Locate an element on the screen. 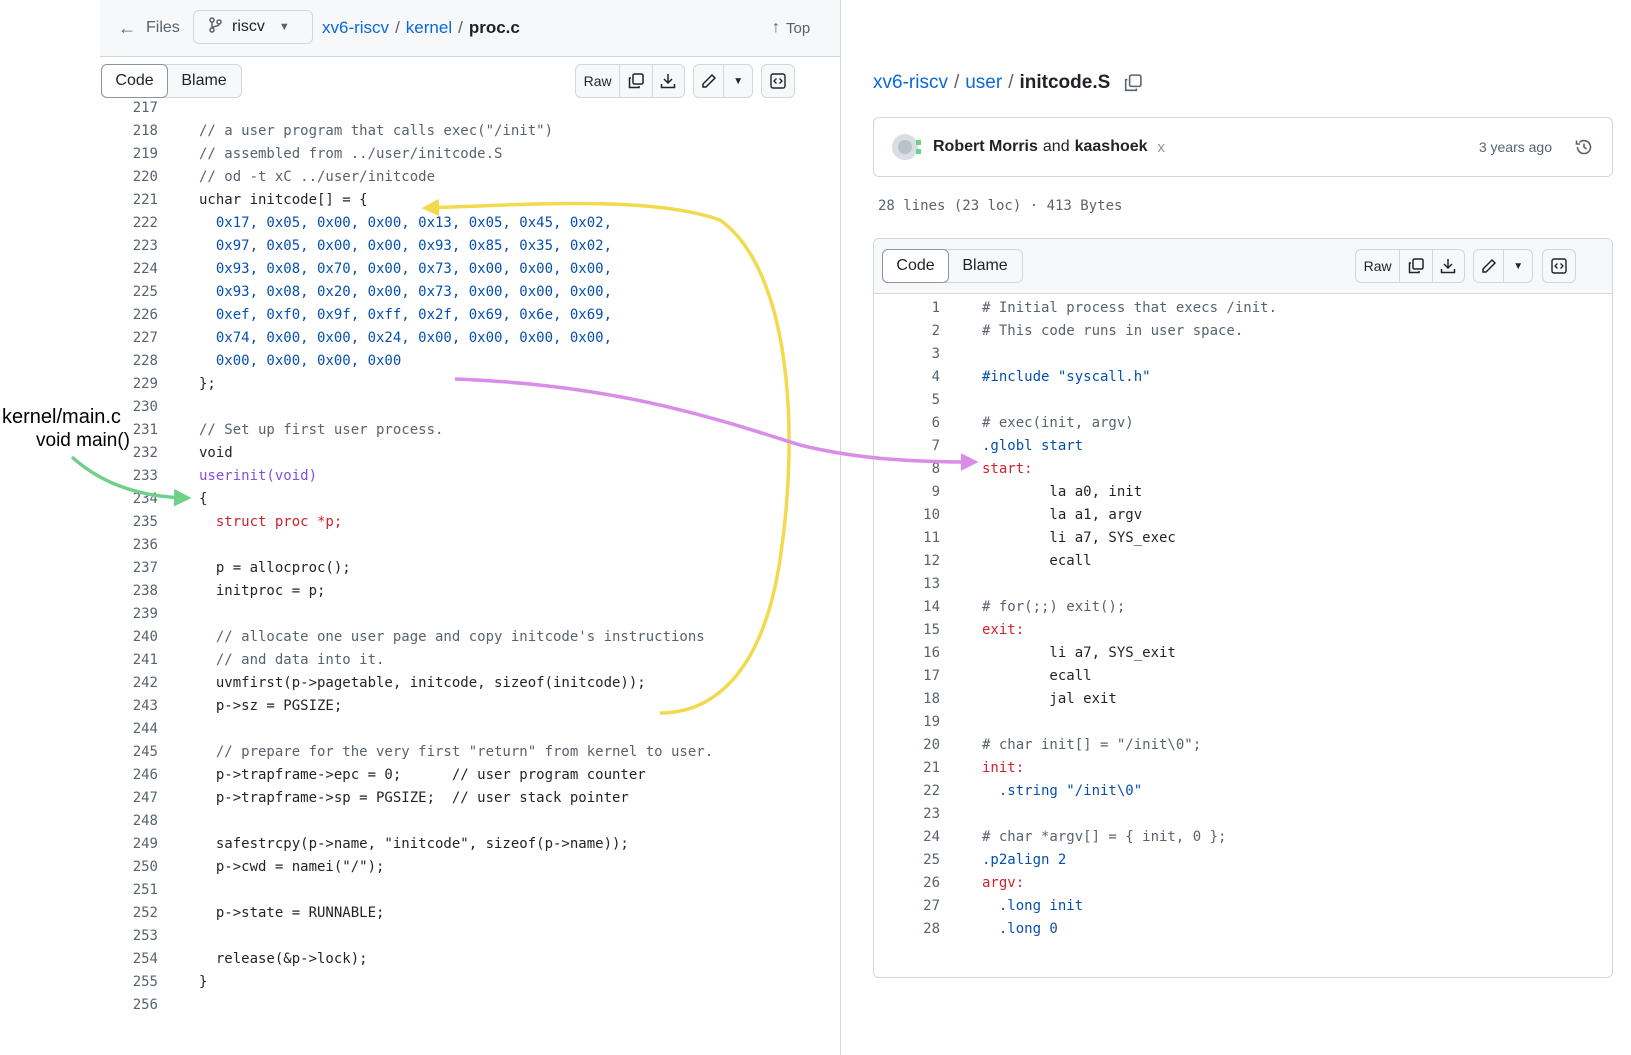  files-button: ← Files is located at coordinates (149, 28).